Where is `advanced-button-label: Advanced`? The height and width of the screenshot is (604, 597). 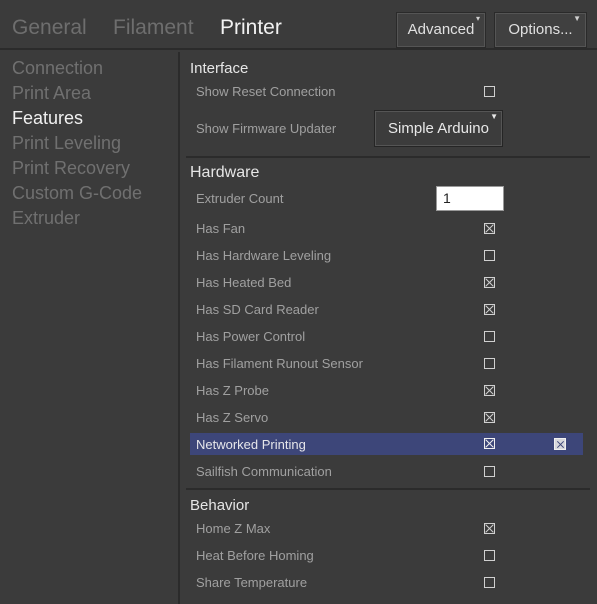 advanced-button-label: Advanced is located at coordinates (441, 29).